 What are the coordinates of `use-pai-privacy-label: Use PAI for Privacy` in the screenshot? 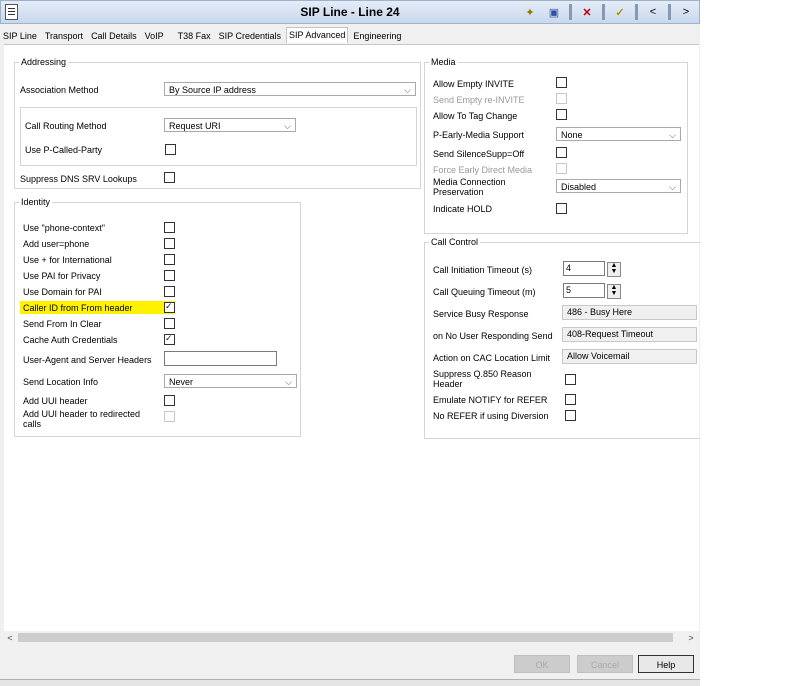 It's located at (62, 276).